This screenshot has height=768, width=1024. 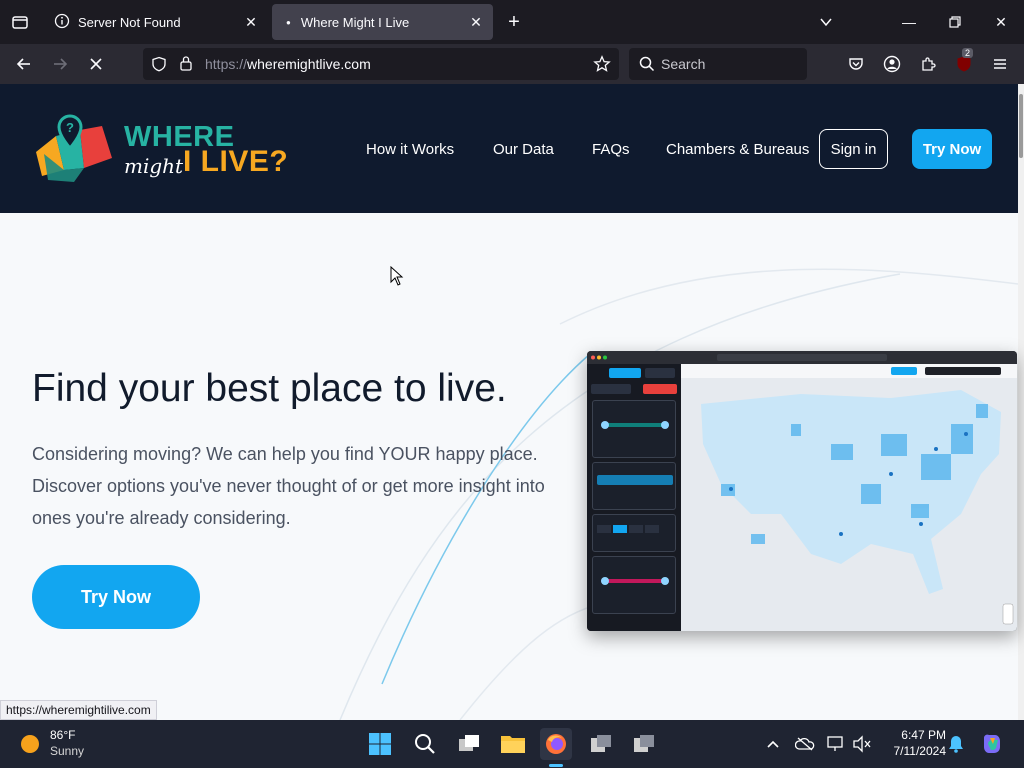 What do you see at coordinates (683, 64) in the screenshot?
I see `search-placeholder: Search` at bounding box center [683, 64].